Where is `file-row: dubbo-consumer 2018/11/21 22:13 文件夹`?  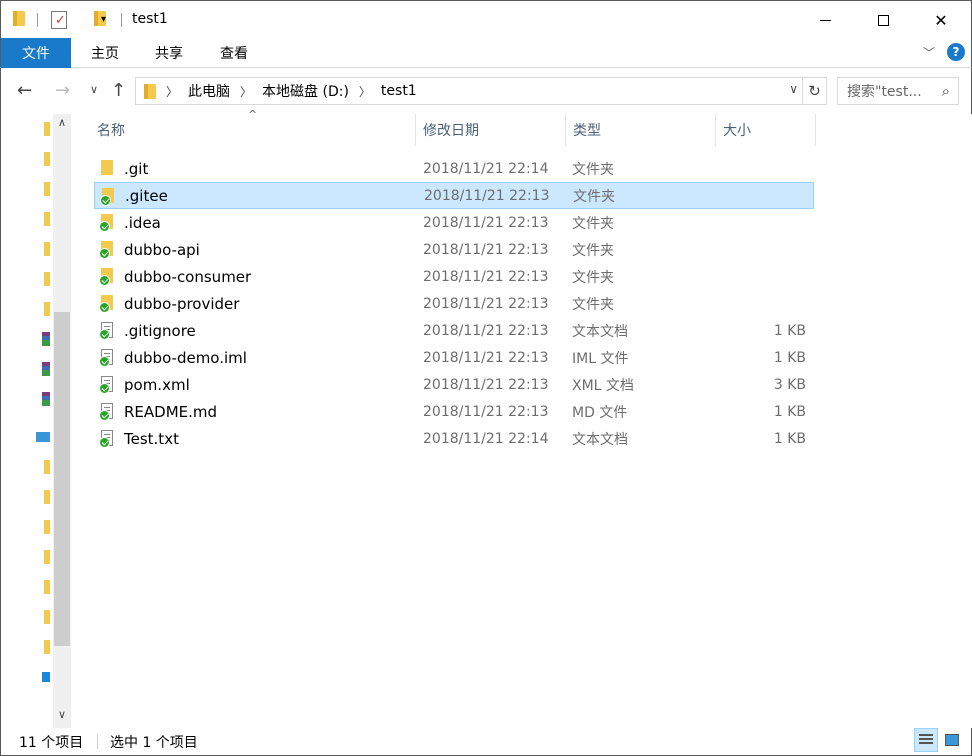 file-row: dubbo-consumer 2018/11/21 22:13 文件夹 is located at coordinates (454, 276).